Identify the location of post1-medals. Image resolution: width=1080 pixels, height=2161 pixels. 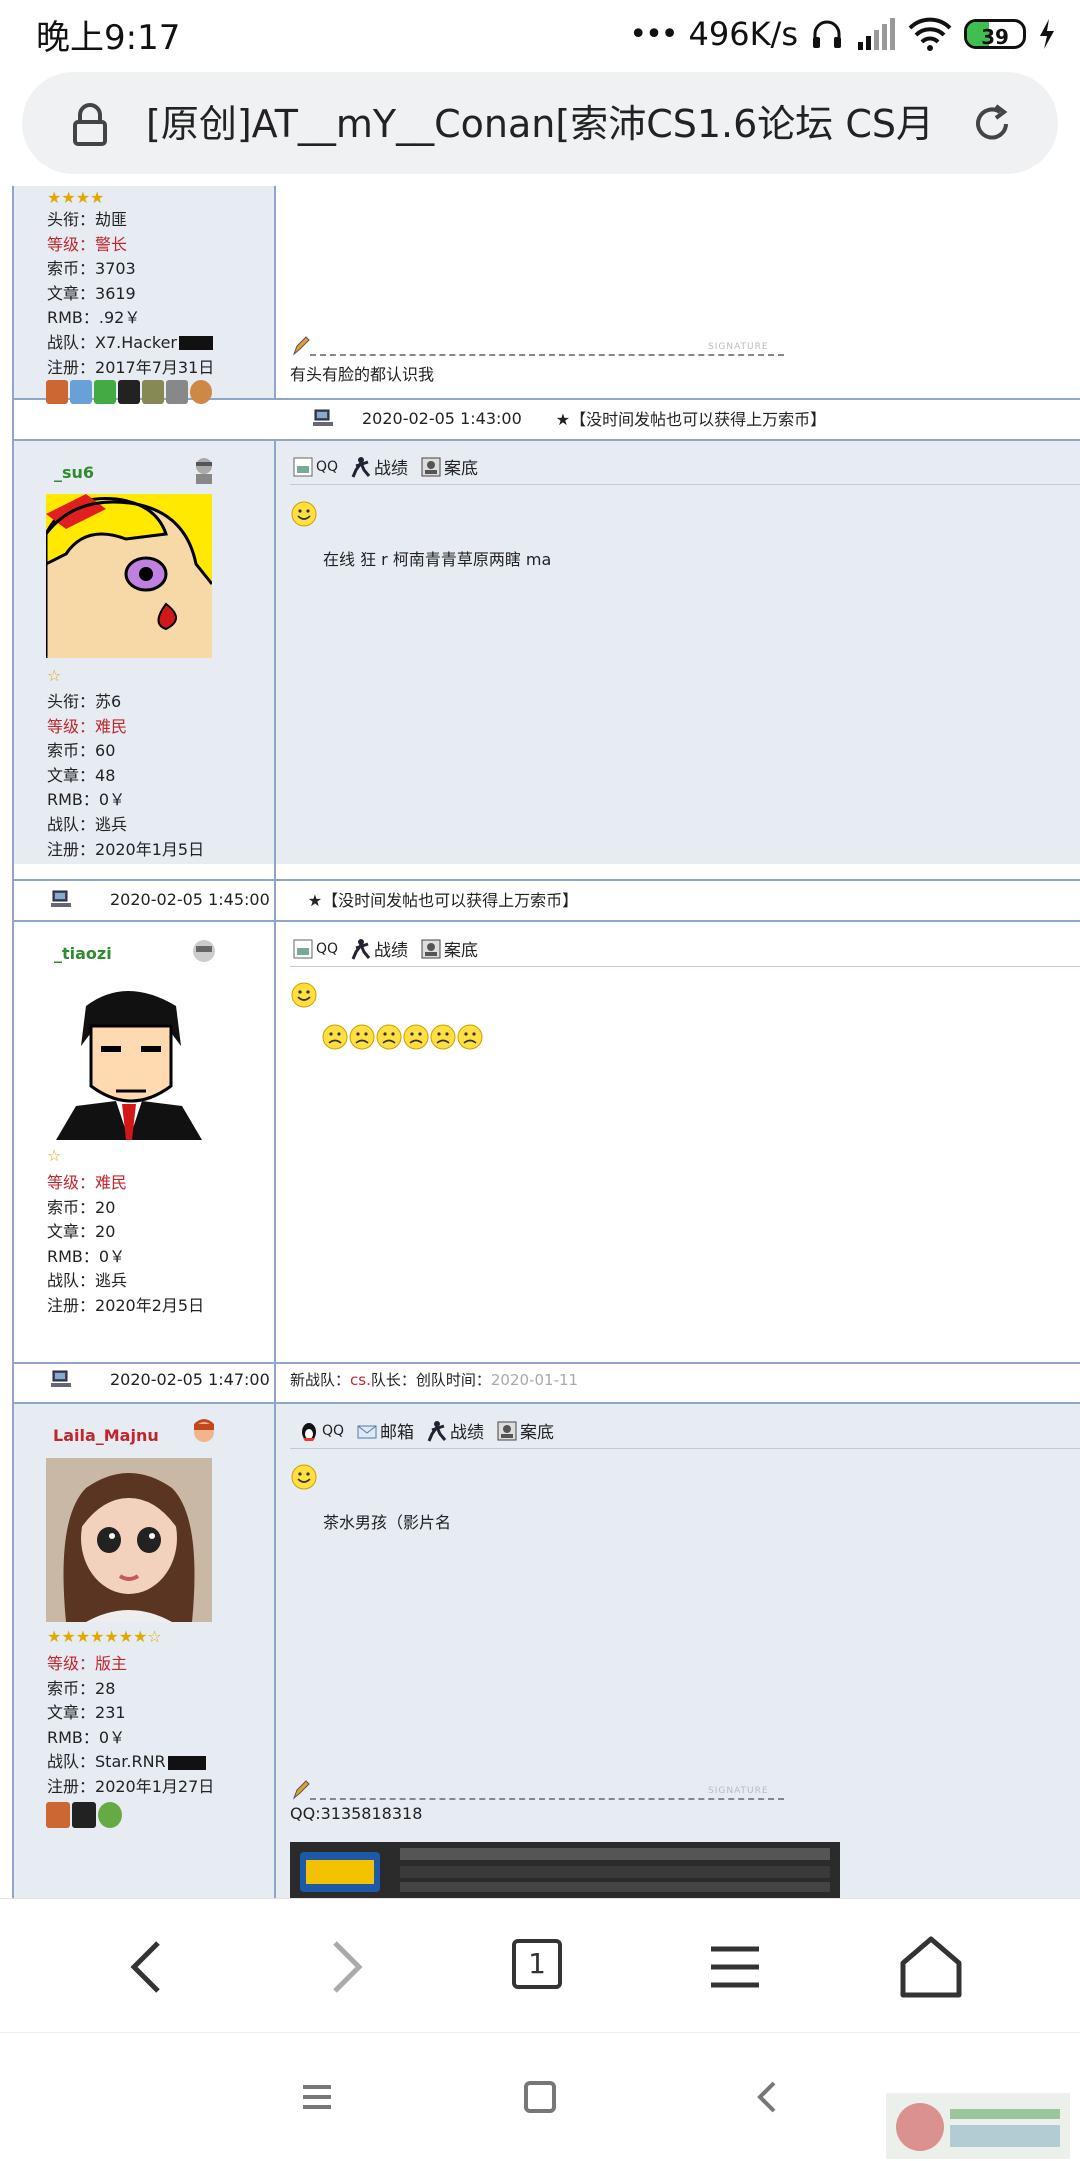
(129, 392).